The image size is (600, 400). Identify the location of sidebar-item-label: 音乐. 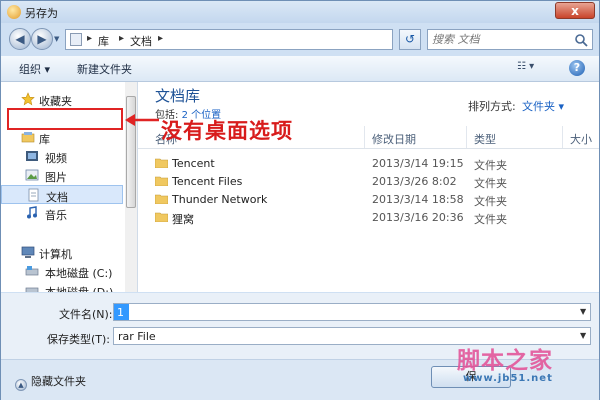
(56, 215).